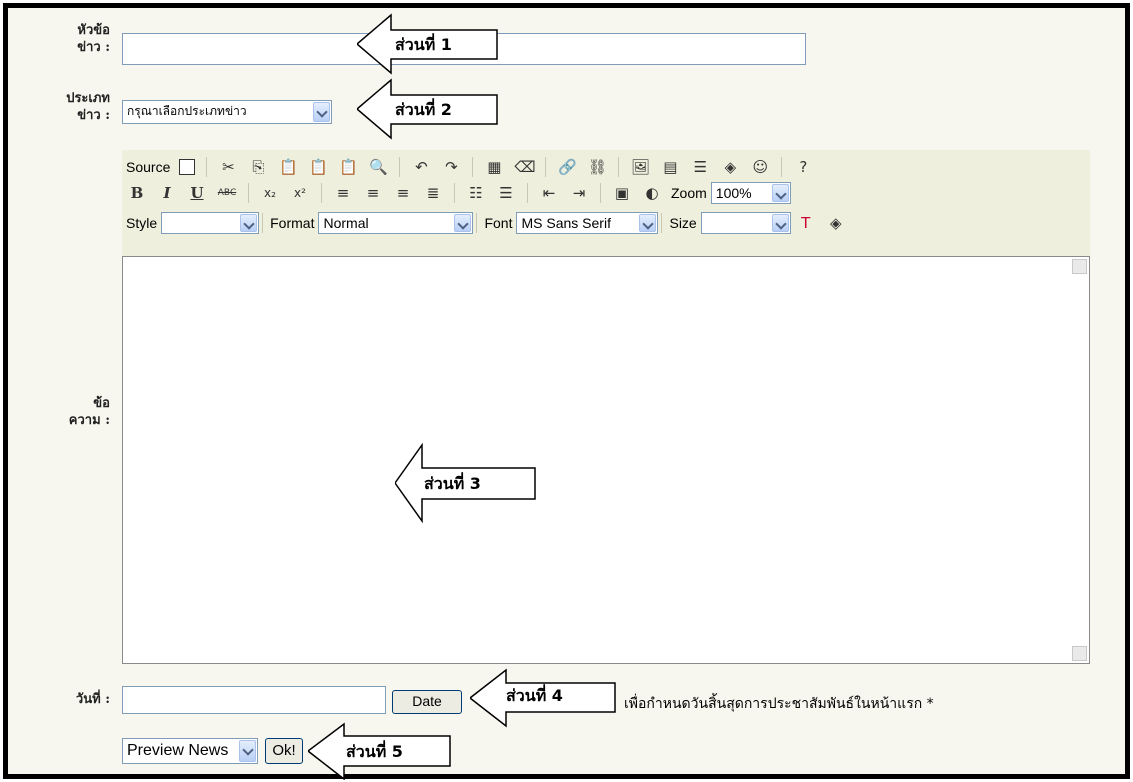  What do you see at coordinates (167, 193) in the screenshot?
I see `italic-icon: I` at bounding box center [167, 193].